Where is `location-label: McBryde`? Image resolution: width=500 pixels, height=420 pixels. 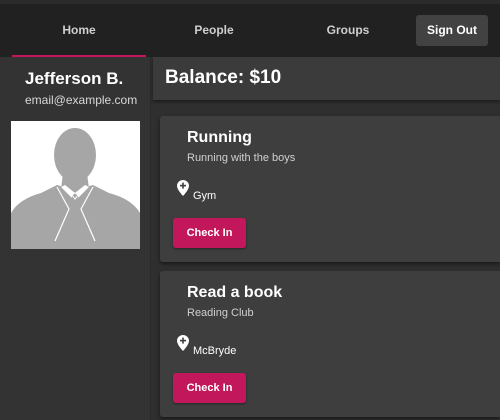
location-label: McBryde is located at coordinates (215, 351).